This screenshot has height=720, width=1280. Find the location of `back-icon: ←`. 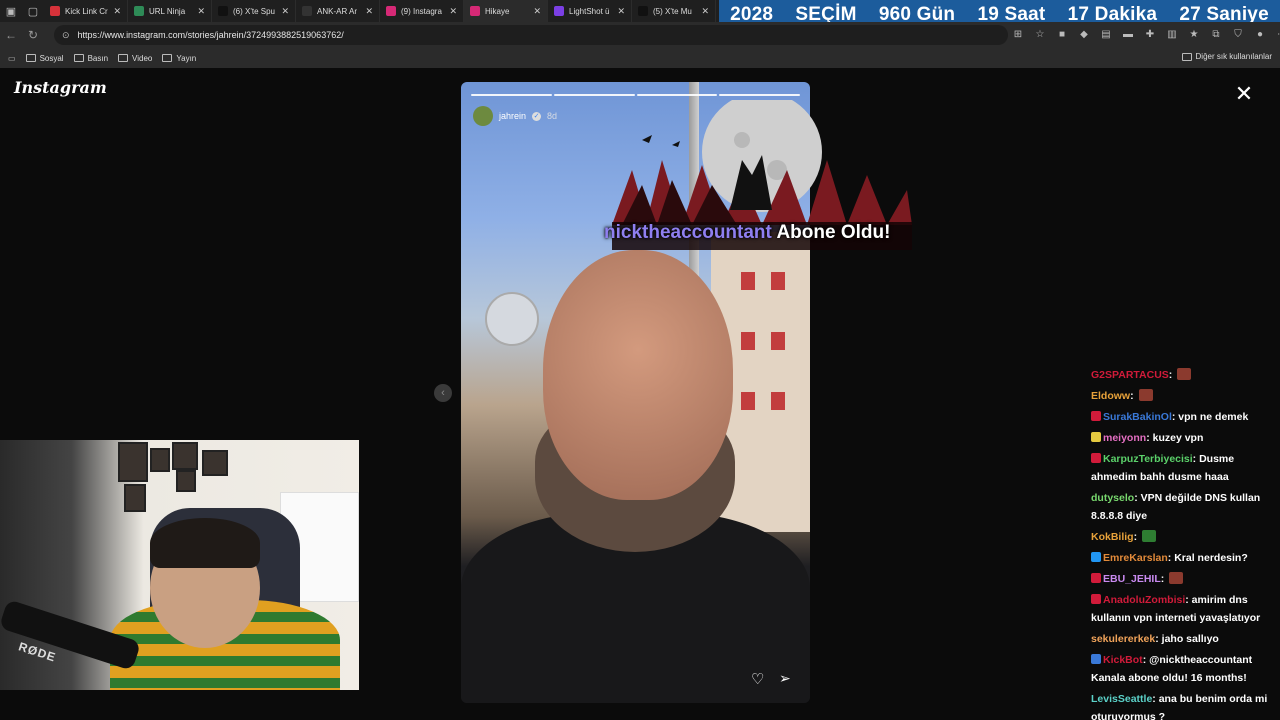

back-icon: ← is located at coordinates (11, 35).